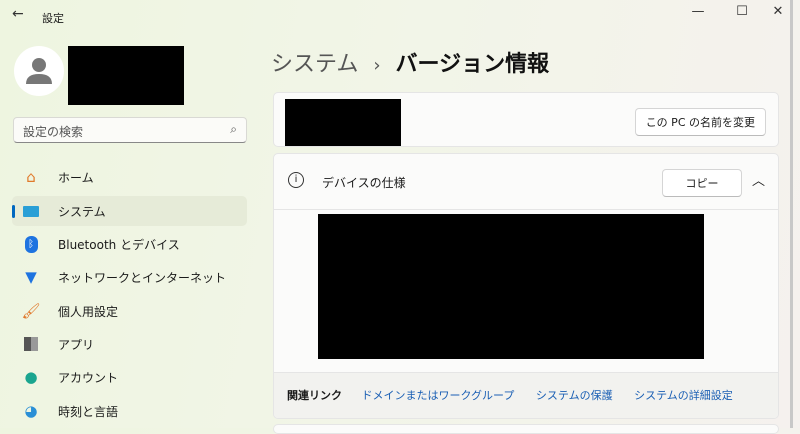 The height and width of the screenshot is (434, 800). I want to click on sidebar-item-label: 時刻と言語, so click(88, 411).